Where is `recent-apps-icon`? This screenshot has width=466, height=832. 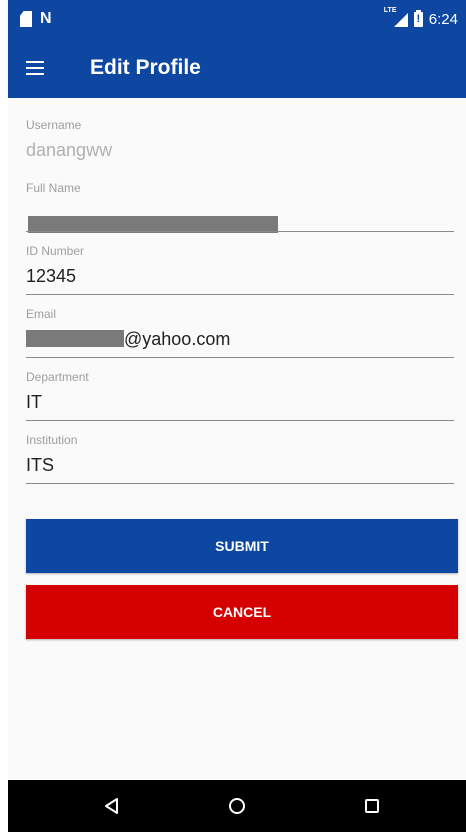 recent-apps-icon is located at coordinates (372, 806).